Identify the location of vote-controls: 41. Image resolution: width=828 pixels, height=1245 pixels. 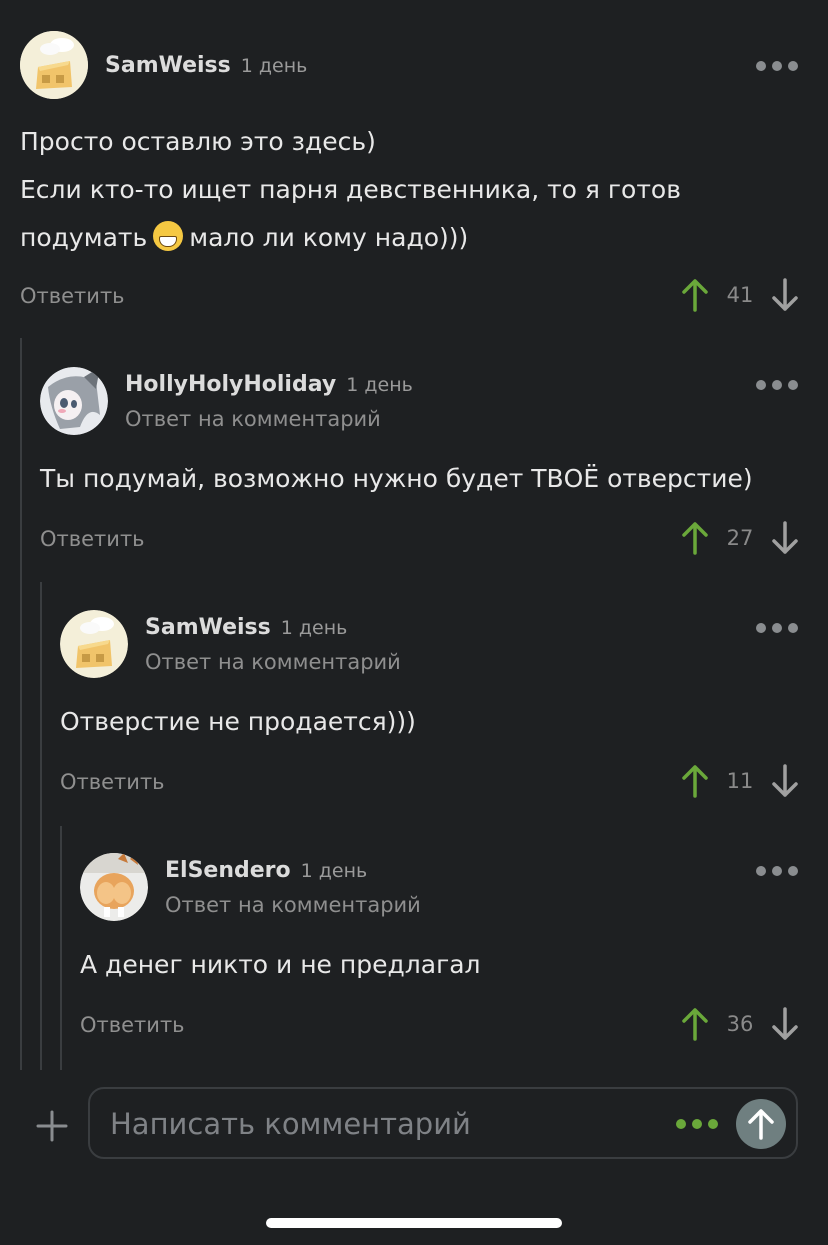
(740, 295).